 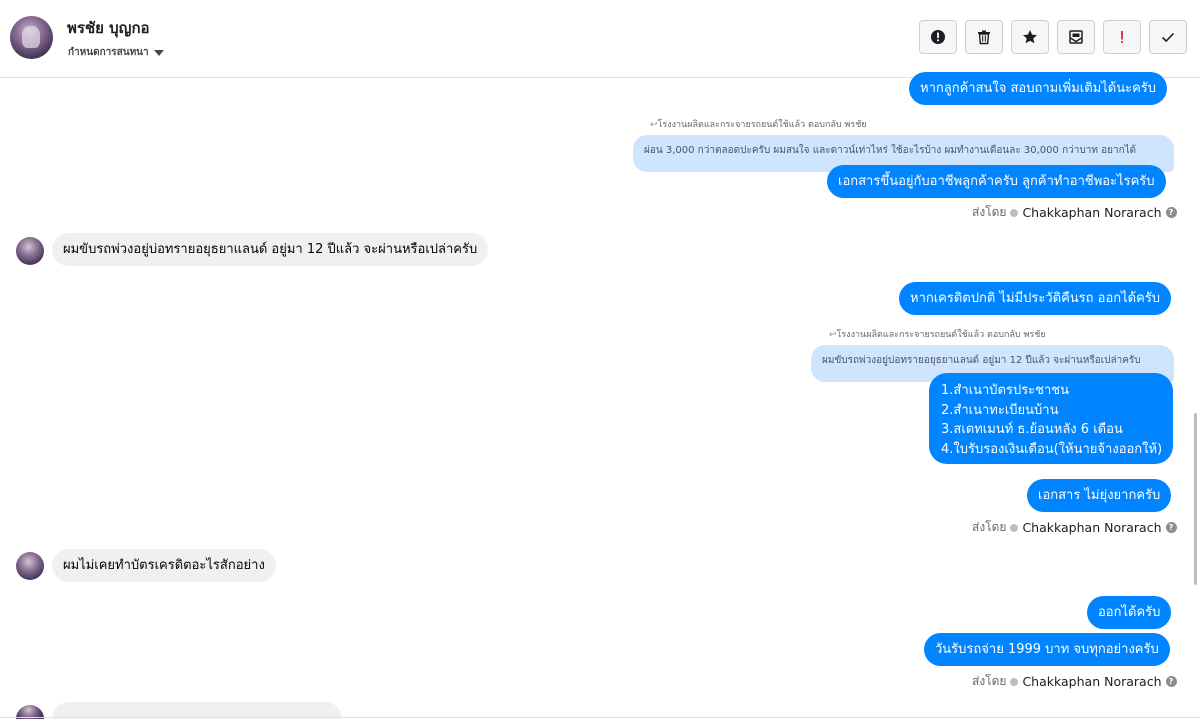 What do you see at coordinates (1005, 390) in the screenshot?
I see `list-line: 1.สำเนาบัตรประชาชน` at bounding box center [1005, 390].